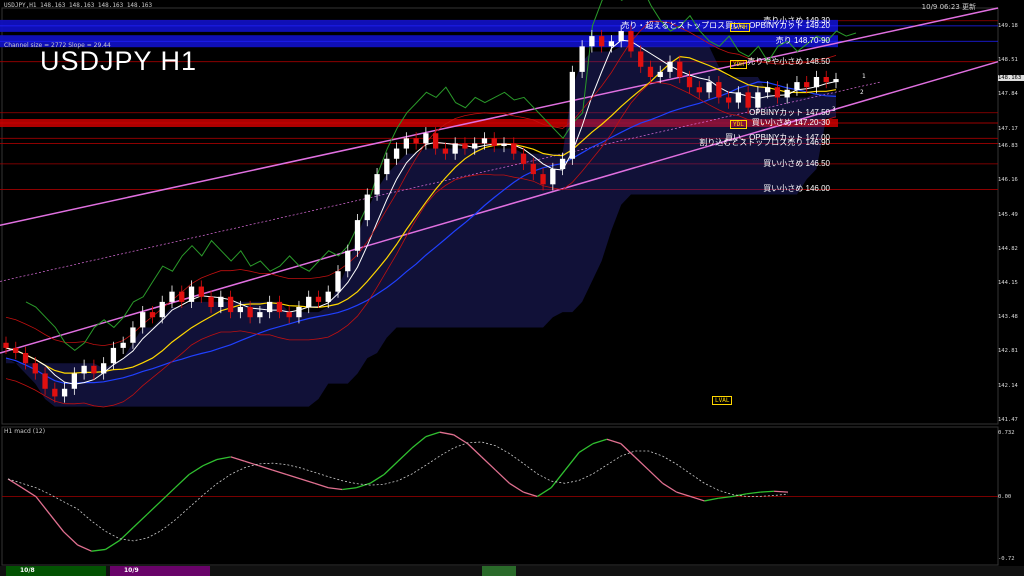 The height and width of the screenshot is (576, 1024). What do you see at coordinates (862, 93) in the screenshot?
I see `marker-label: 2` at bounding box center [862, 93].